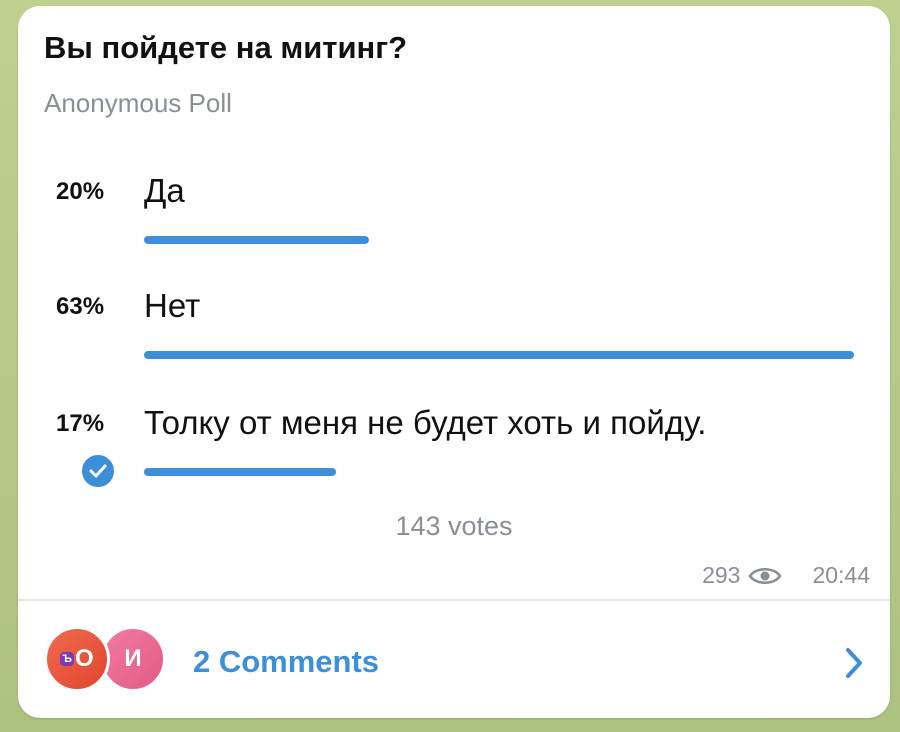 The width and height of the screenshot is (900, 732). Describe the element at coordinates (454, 336) in the screenshot. I see `poll-option: 63% Нет` at that location.